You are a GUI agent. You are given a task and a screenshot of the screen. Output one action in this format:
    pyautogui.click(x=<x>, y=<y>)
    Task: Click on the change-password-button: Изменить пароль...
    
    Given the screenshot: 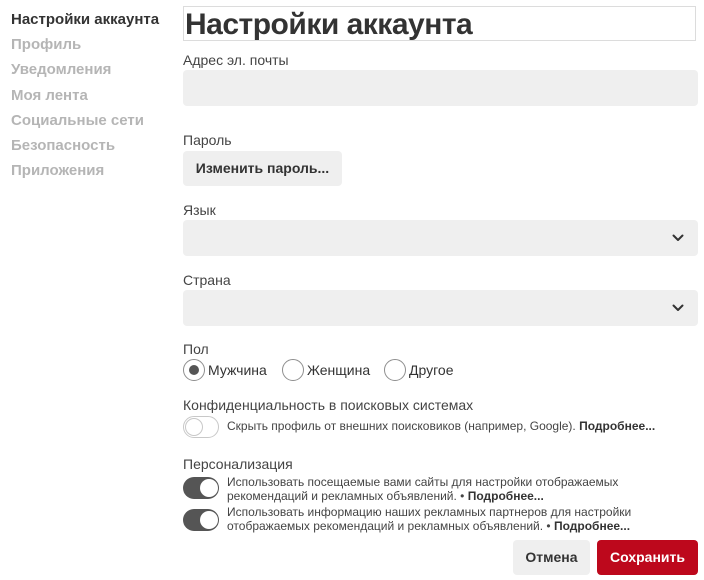 What is the action you would take?
    pyautogui.click(x=262, y=168)
    